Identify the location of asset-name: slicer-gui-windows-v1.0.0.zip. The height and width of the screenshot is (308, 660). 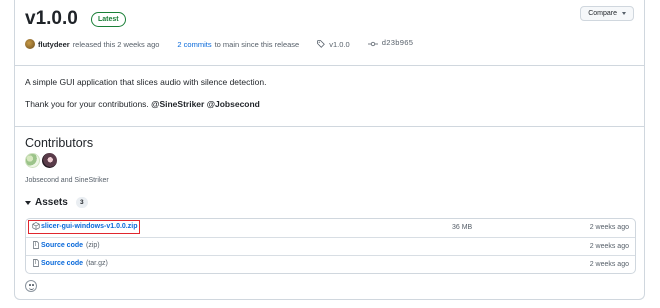
(89, 226).